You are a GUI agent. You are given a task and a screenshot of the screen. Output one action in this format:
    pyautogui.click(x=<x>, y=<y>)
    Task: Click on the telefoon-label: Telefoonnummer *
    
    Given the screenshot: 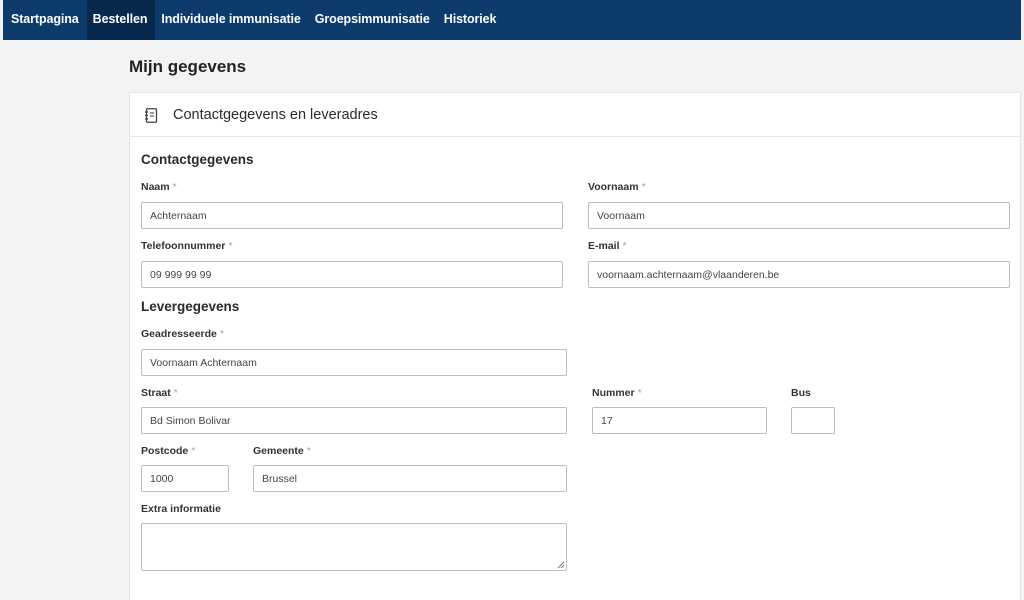 What is the action you would take?
    pyautogui.click(x=187, y=246)
    